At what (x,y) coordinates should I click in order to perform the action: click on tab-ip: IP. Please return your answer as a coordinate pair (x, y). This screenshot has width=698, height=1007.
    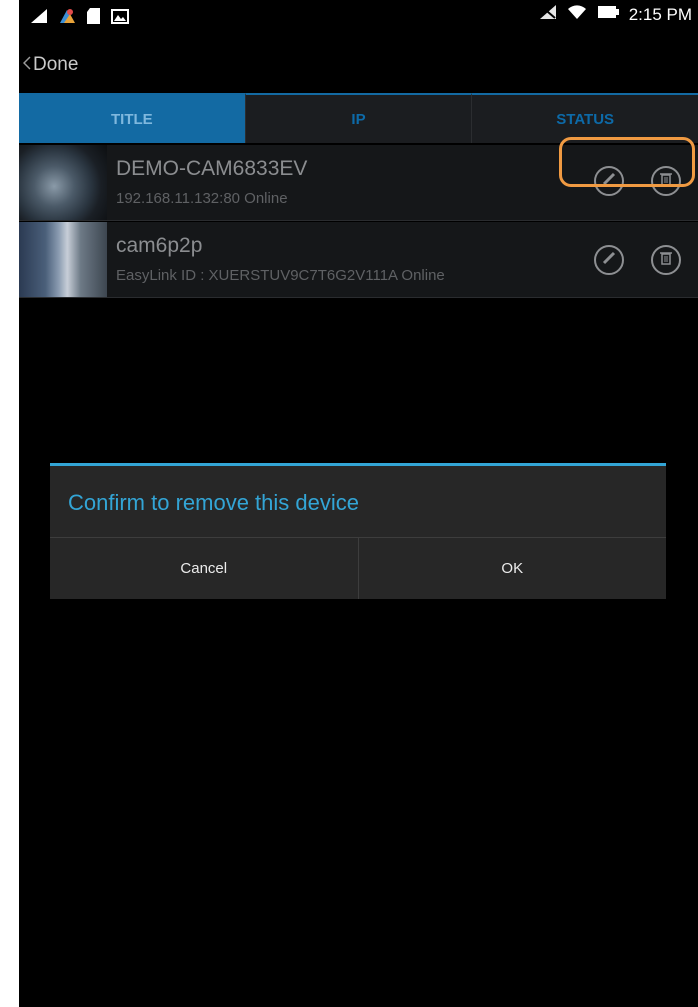
    Looking at the image, I should click on (358, 118).